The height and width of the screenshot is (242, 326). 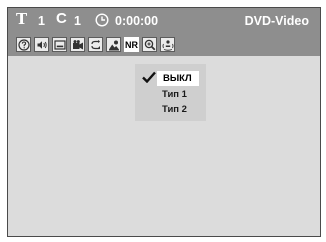 I want to click on nr-option-off: ВЫКЛ, so click(x=170, y=78).